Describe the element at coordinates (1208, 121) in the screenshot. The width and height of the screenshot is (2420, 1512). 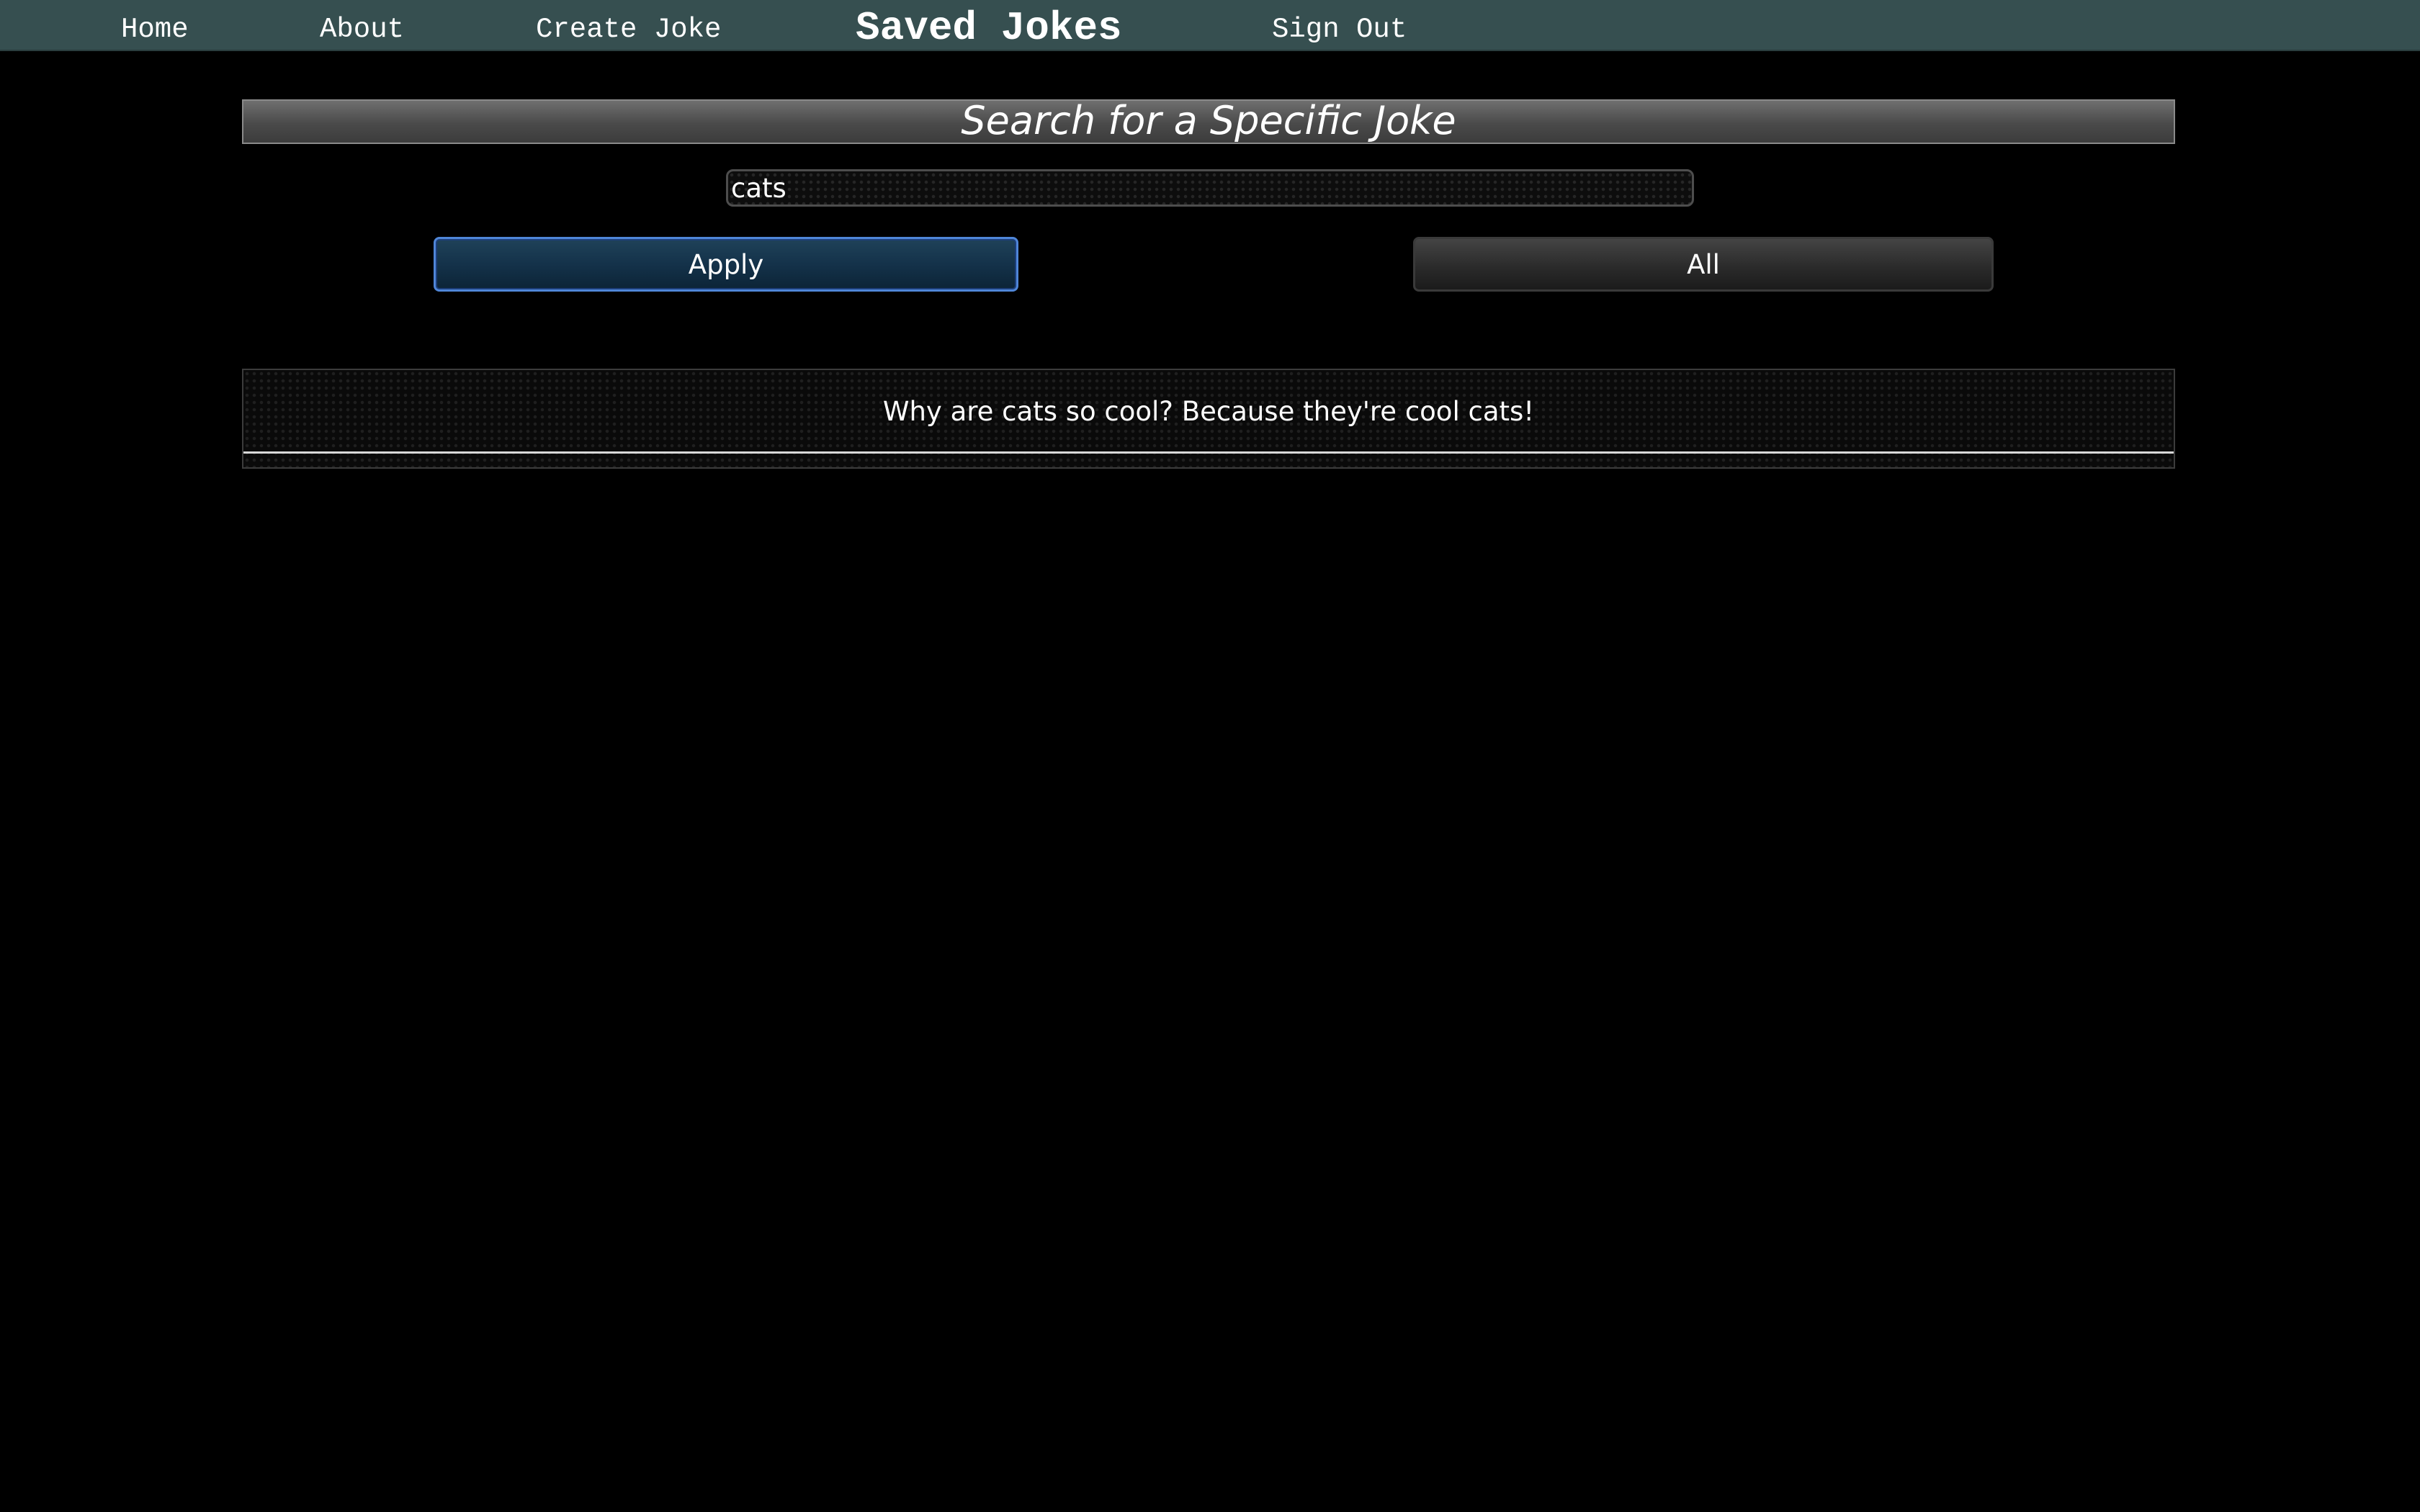
I see `search-section-heading: Search for a Specific Joke` at that location.